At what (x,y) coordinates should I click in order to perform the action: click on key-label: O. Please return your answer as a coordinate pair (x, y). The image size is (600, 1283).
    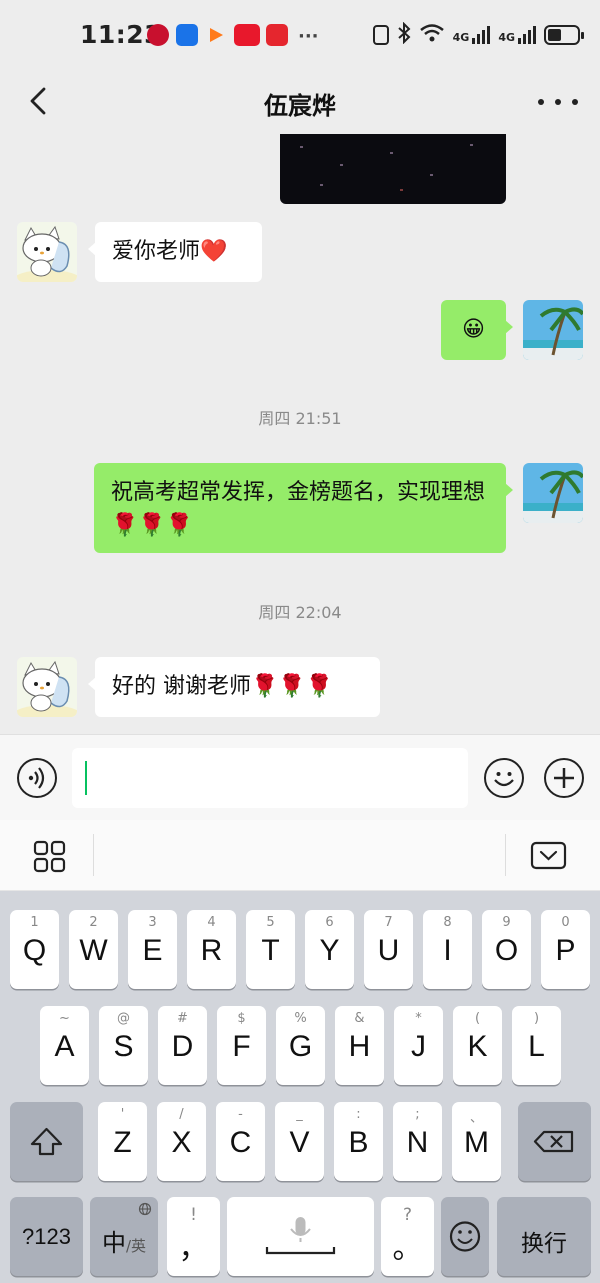
    Looking at the image, I should click on (506, 950).